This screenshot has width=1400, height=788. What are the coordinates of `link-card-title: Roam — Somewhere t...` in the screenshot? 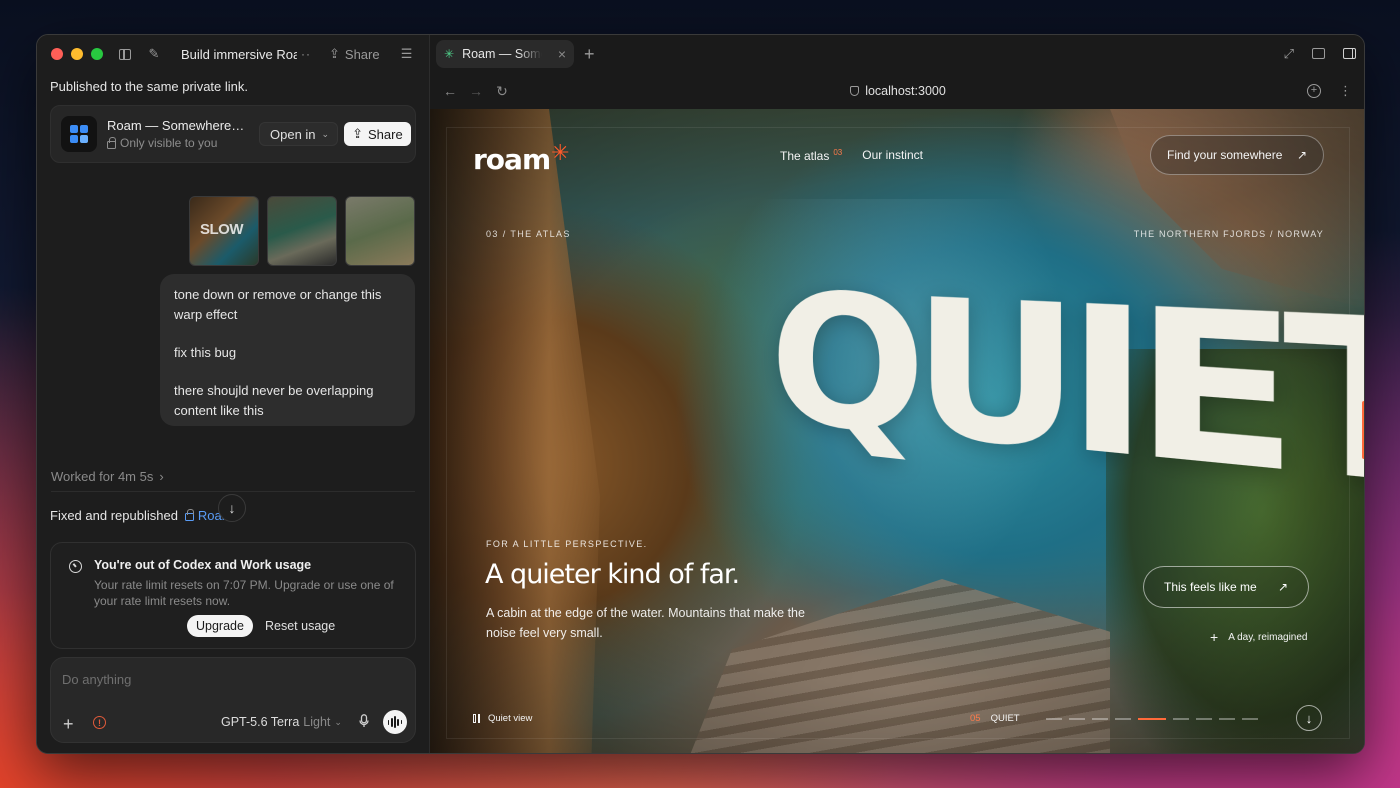 It's located at (177, 125).